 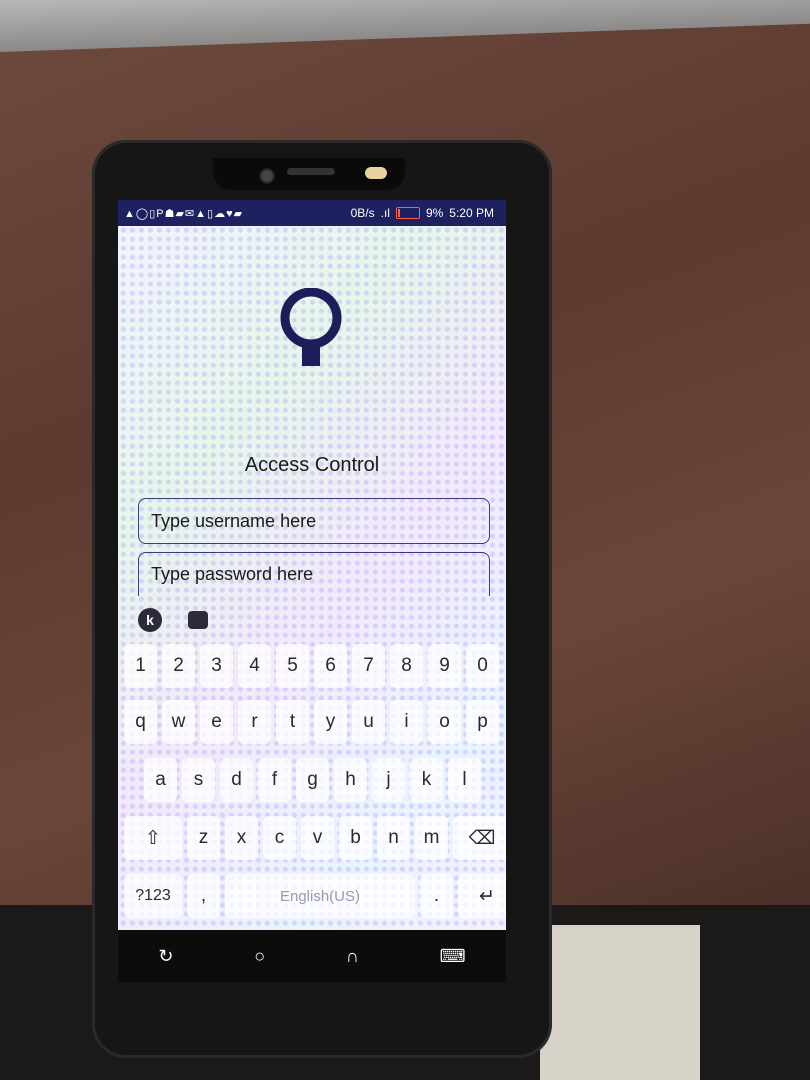 What do you see at coordinates (165, 956) in the screenshot?
I see `back-icon: ↻` at bounding box center [165, 956].